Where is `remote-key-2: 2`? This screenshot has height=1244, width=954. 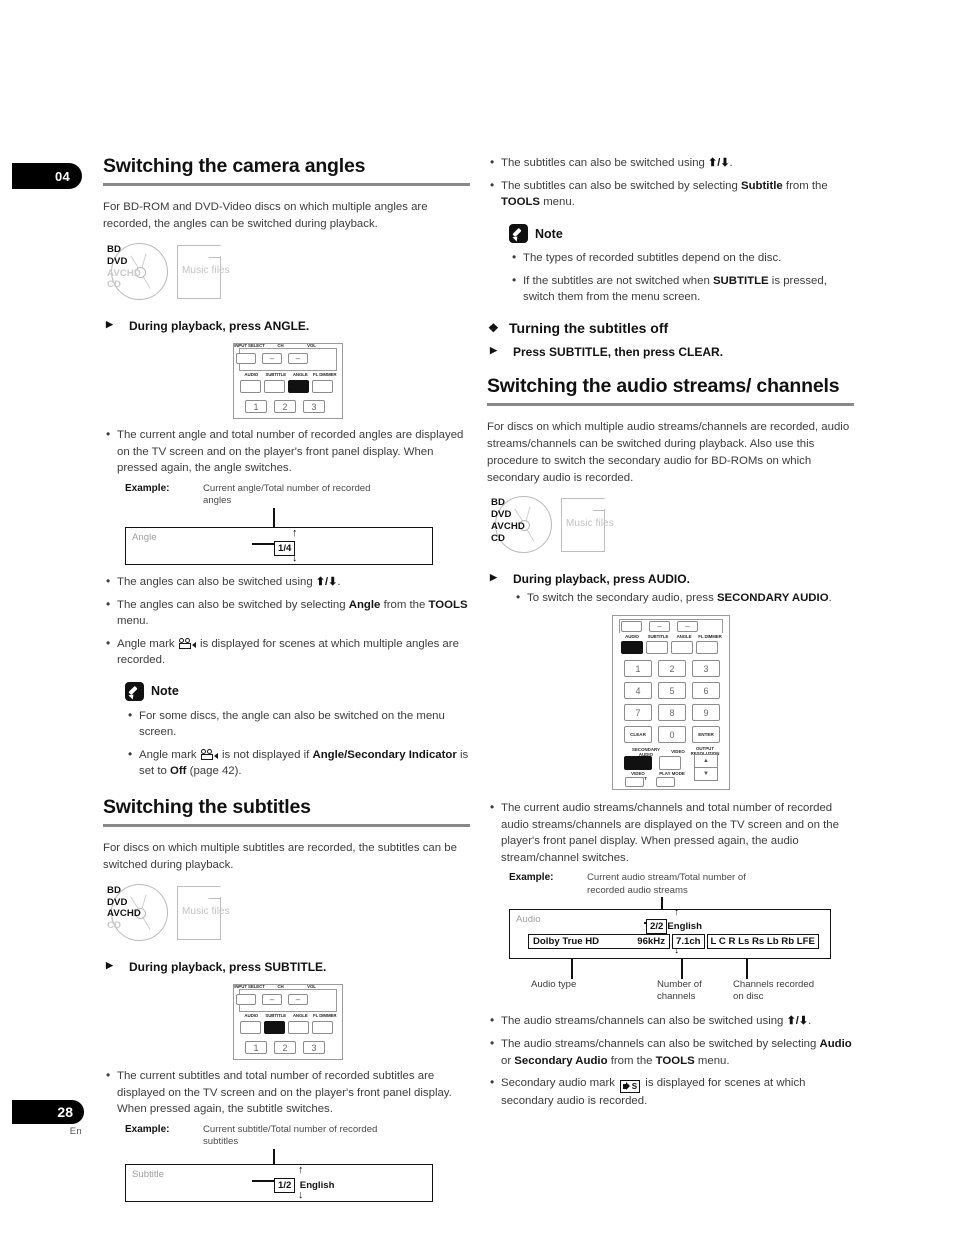 remote-key-2: 2 is located at coordinates (672, 669).